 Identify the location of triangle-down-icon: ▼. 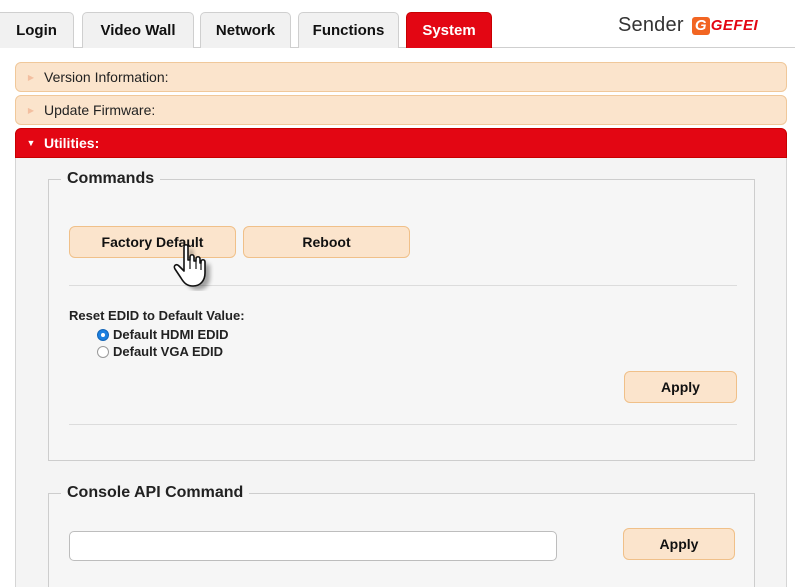
(31, 143).